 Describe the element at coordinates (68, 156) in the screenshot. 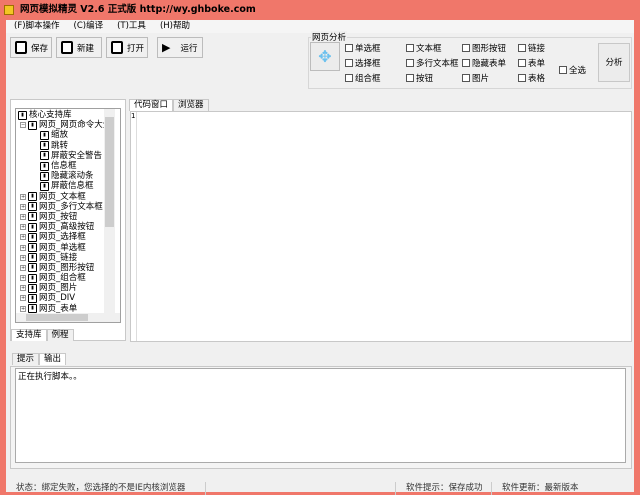

I see `tree-leaf: ▮ 屏蔽安全警告` at that location.